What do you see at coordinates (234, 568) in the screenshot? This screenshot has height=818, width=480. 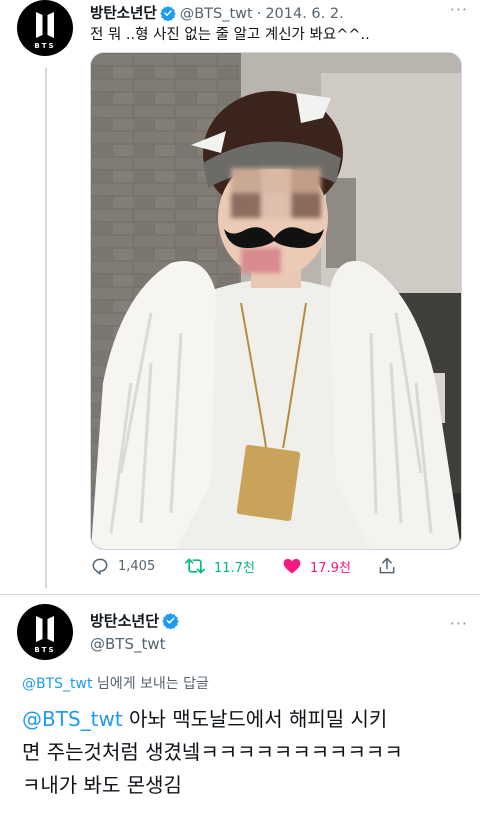 I see `retweet-count: 11.7천` at bounding box center [234, 568].